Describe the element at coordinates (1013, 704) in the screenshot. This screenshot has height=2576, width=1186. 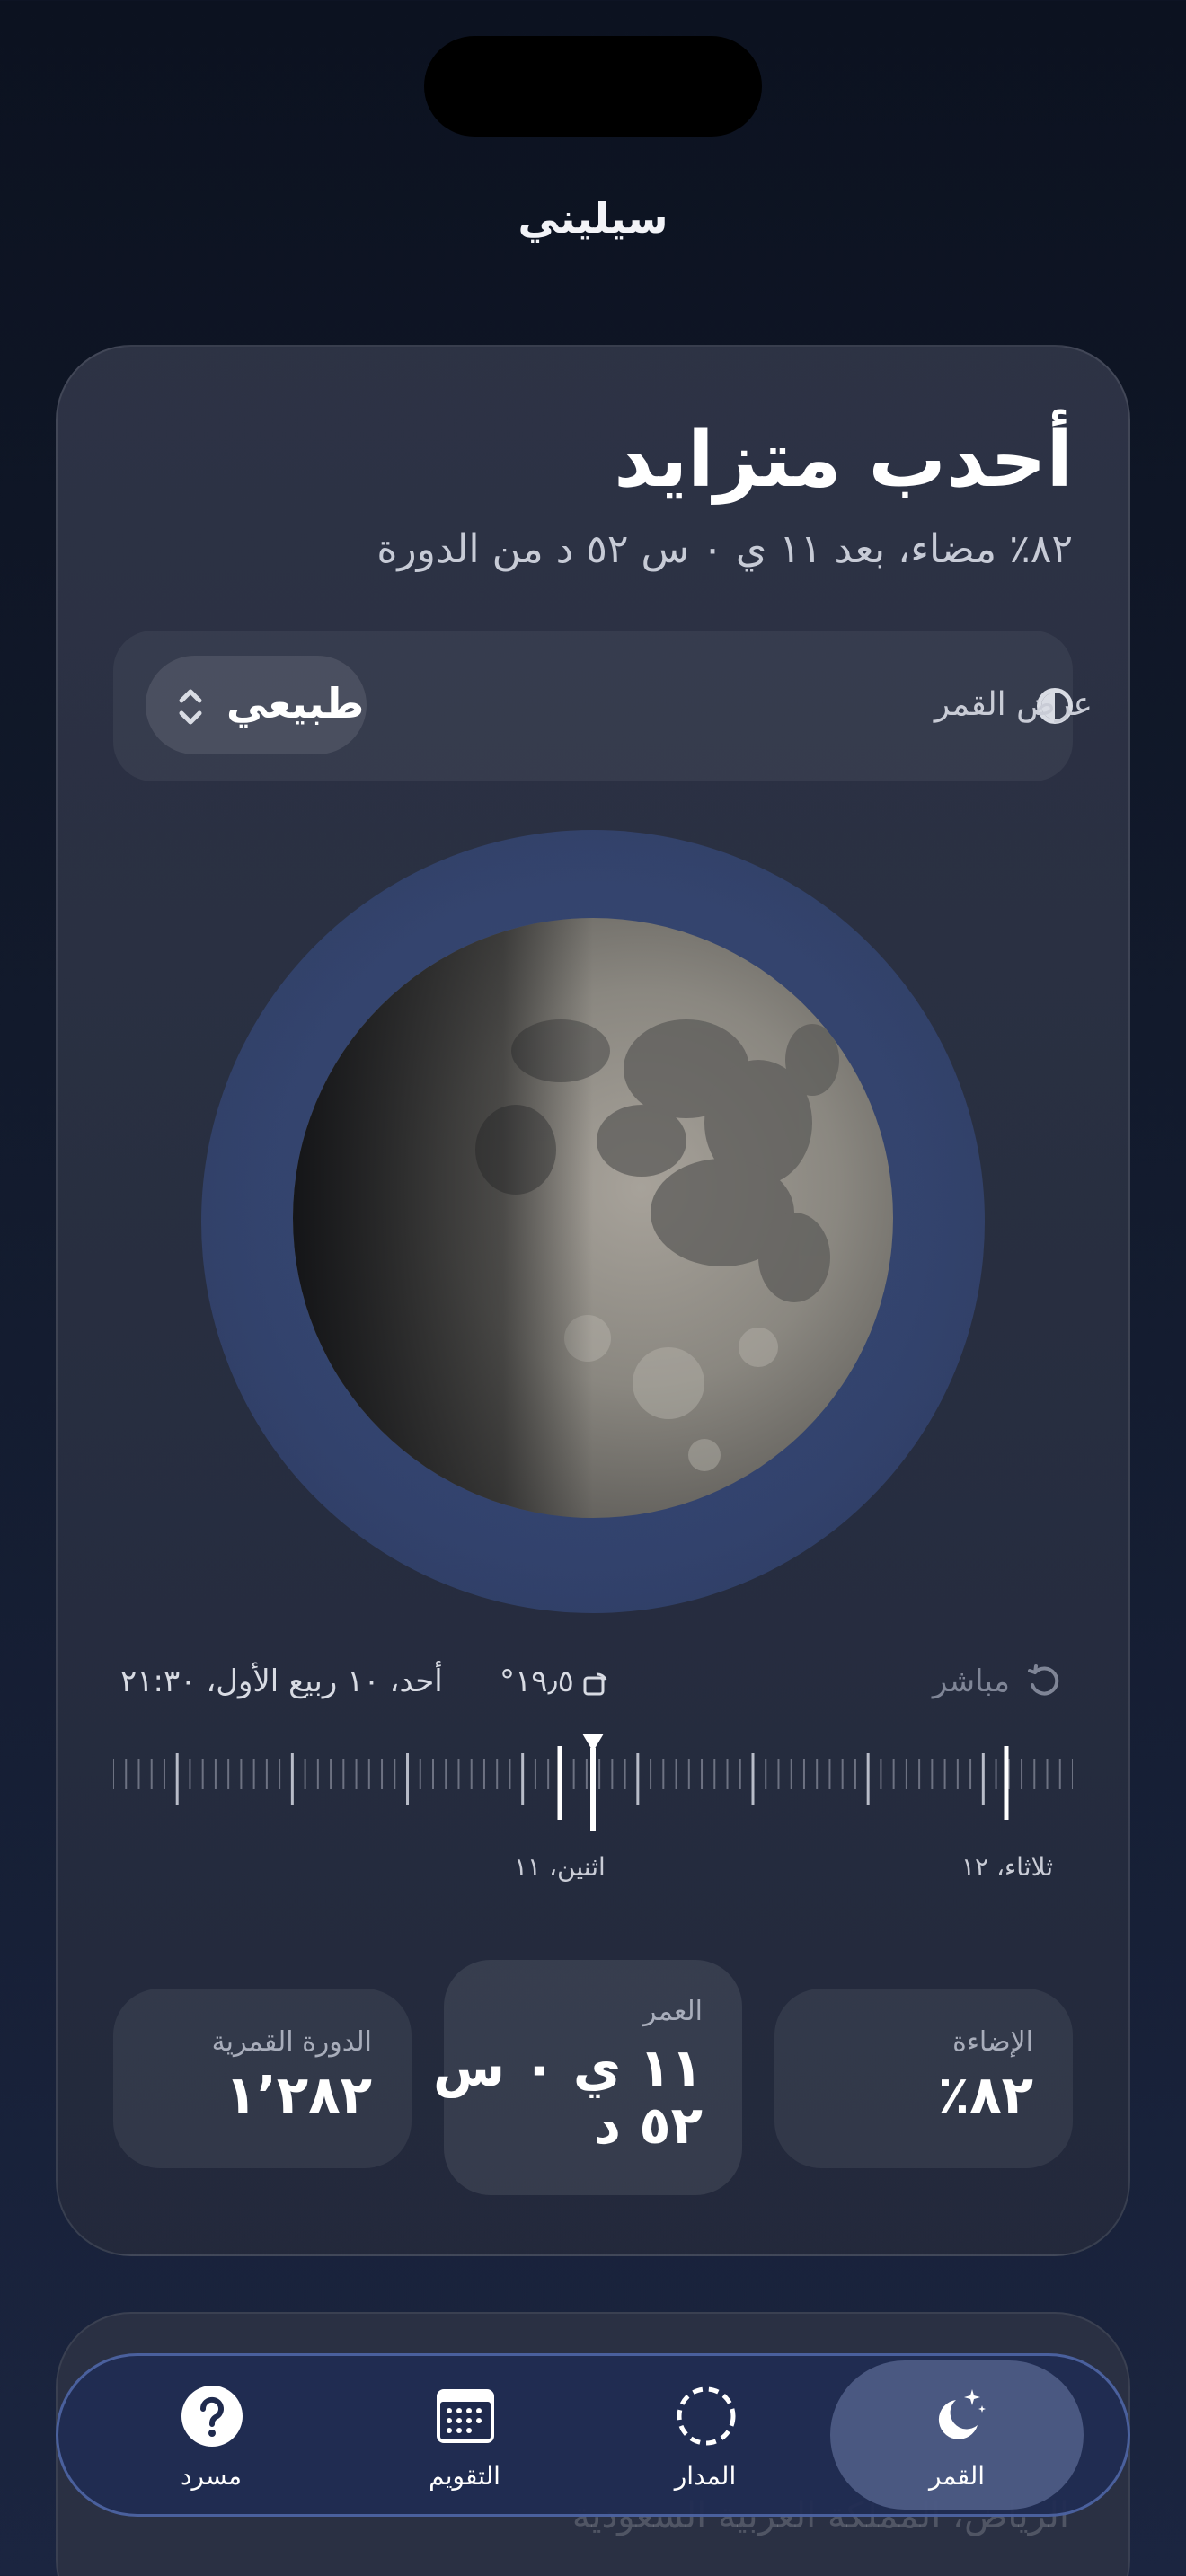
I see `view-mode-label: عرض القمر` at that location.